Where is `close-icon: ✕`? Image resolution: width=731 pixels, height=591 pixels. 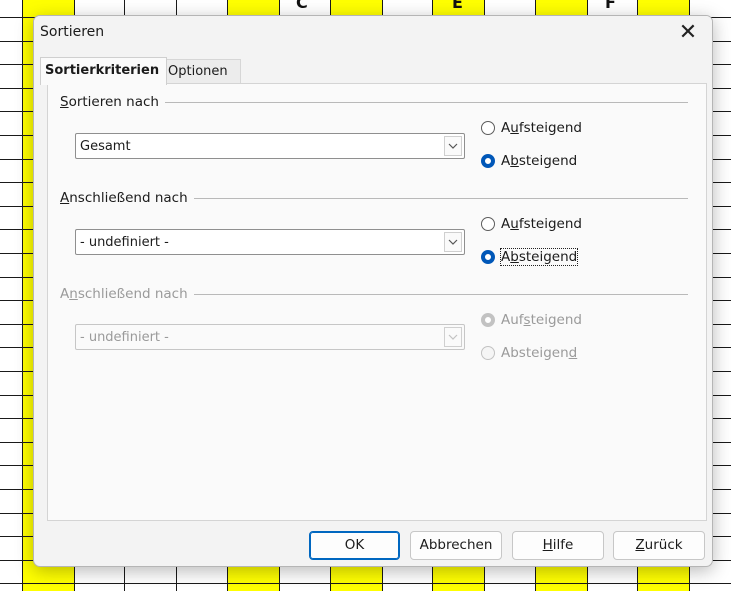
close-icon: ✕ is located at coordinates (688, 33).